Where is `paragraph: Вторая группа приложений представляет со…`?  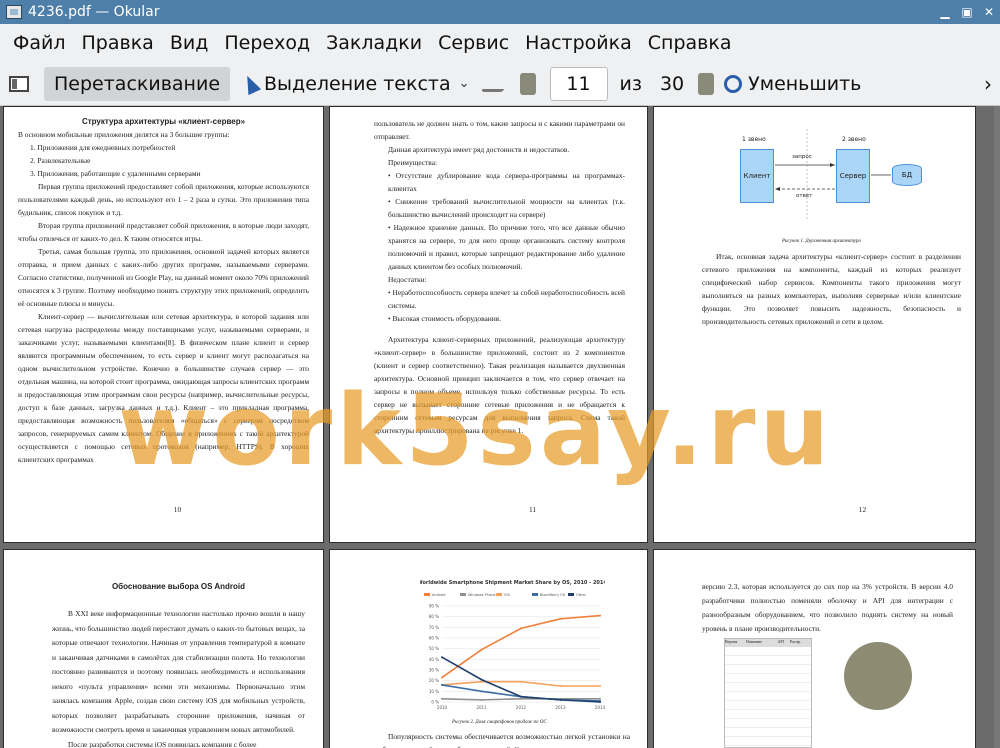 paragraph: Вторая группа приложений представляет со… is located at coordinates (163, 232).